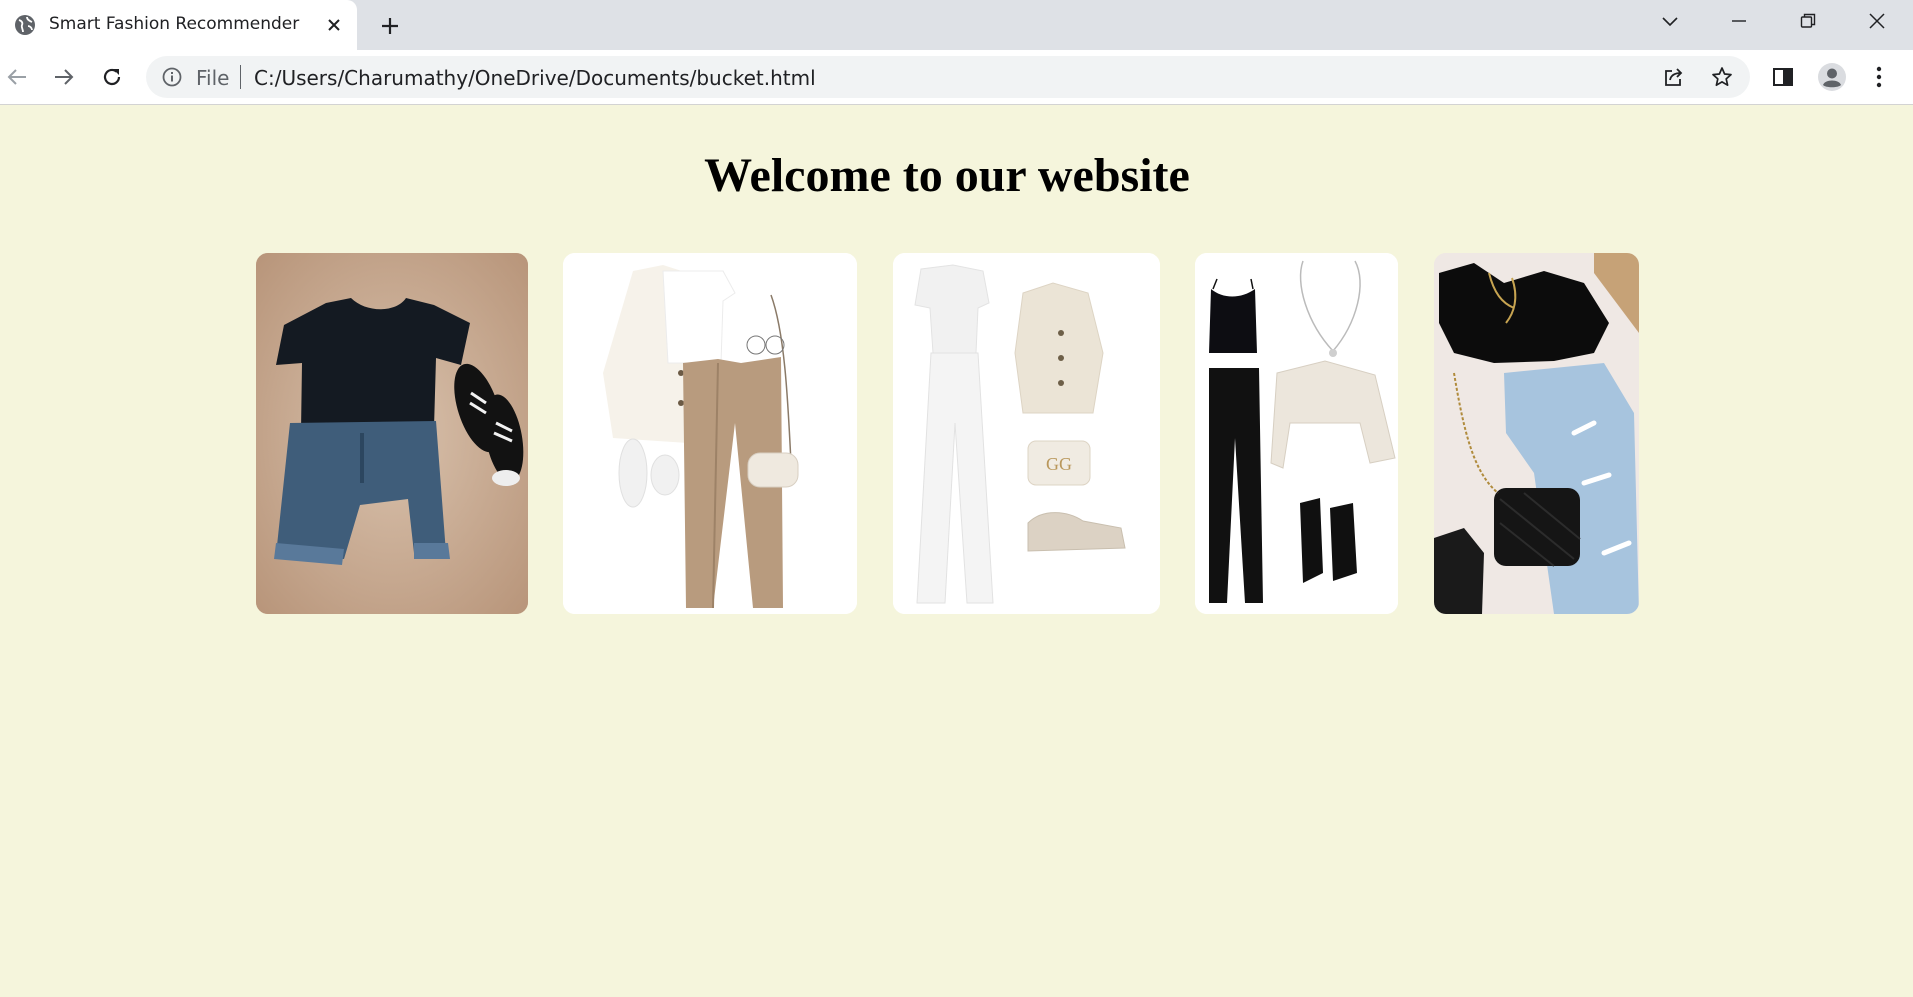  Describe the element at coordinates (1674, 77) in the screenshot. I see `share-icon` at that location.